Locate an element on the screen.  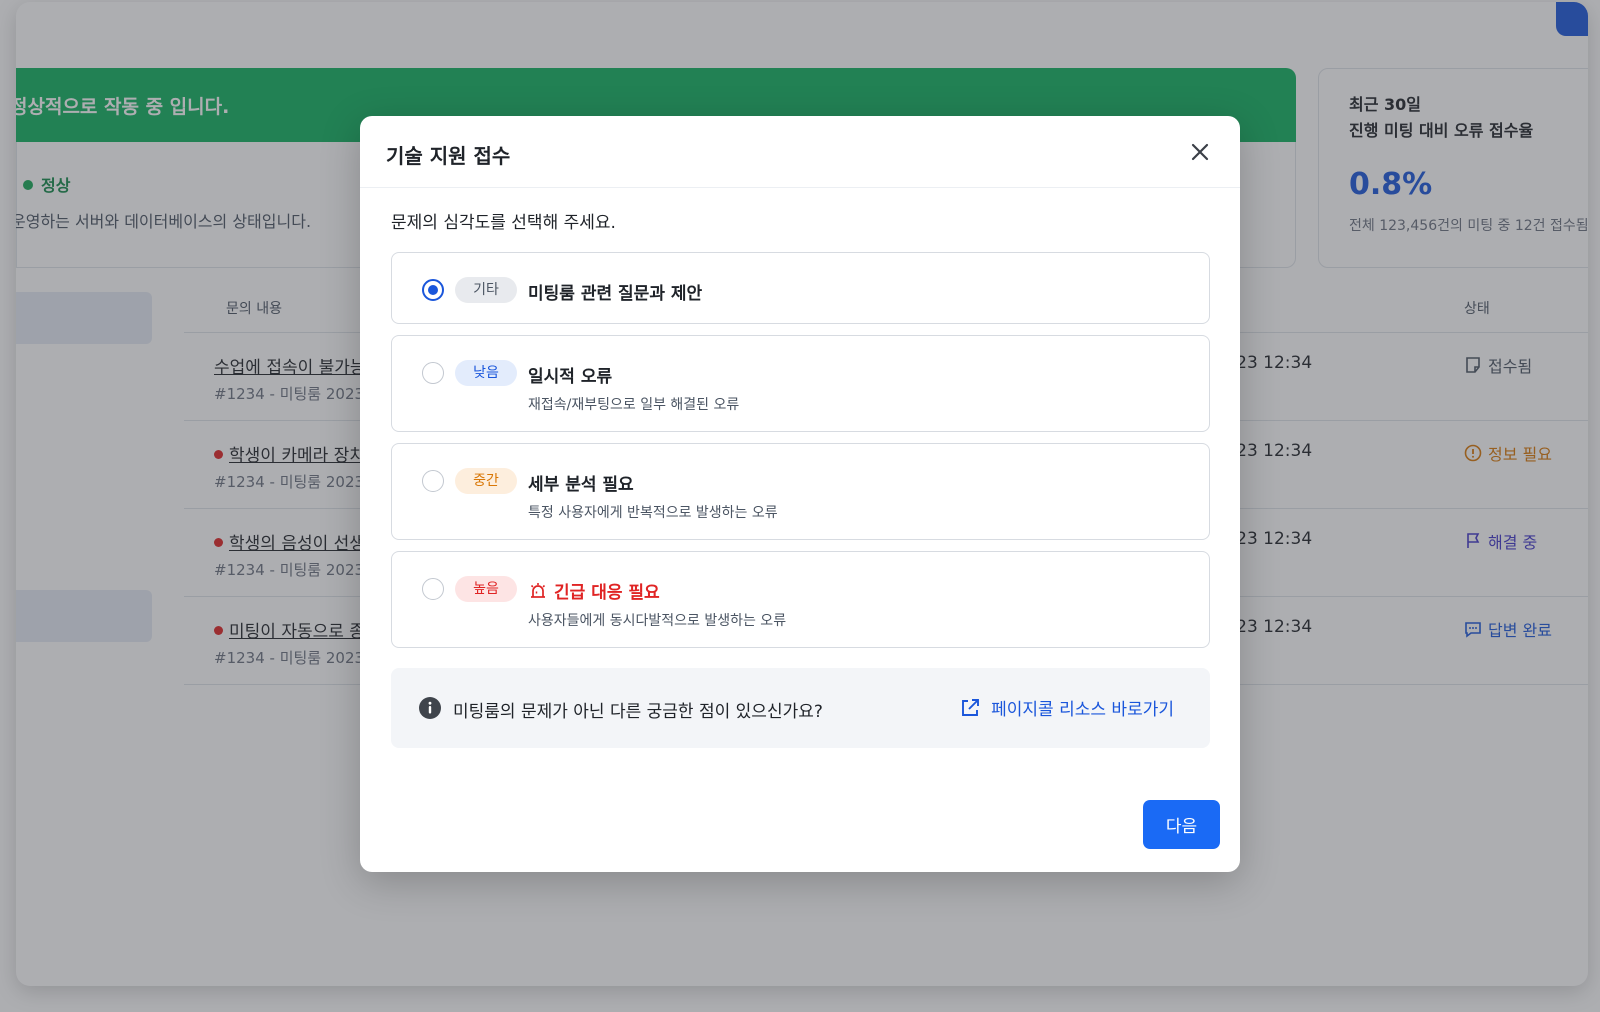
next-button: 다음 is located at coordinates (1181, 824).